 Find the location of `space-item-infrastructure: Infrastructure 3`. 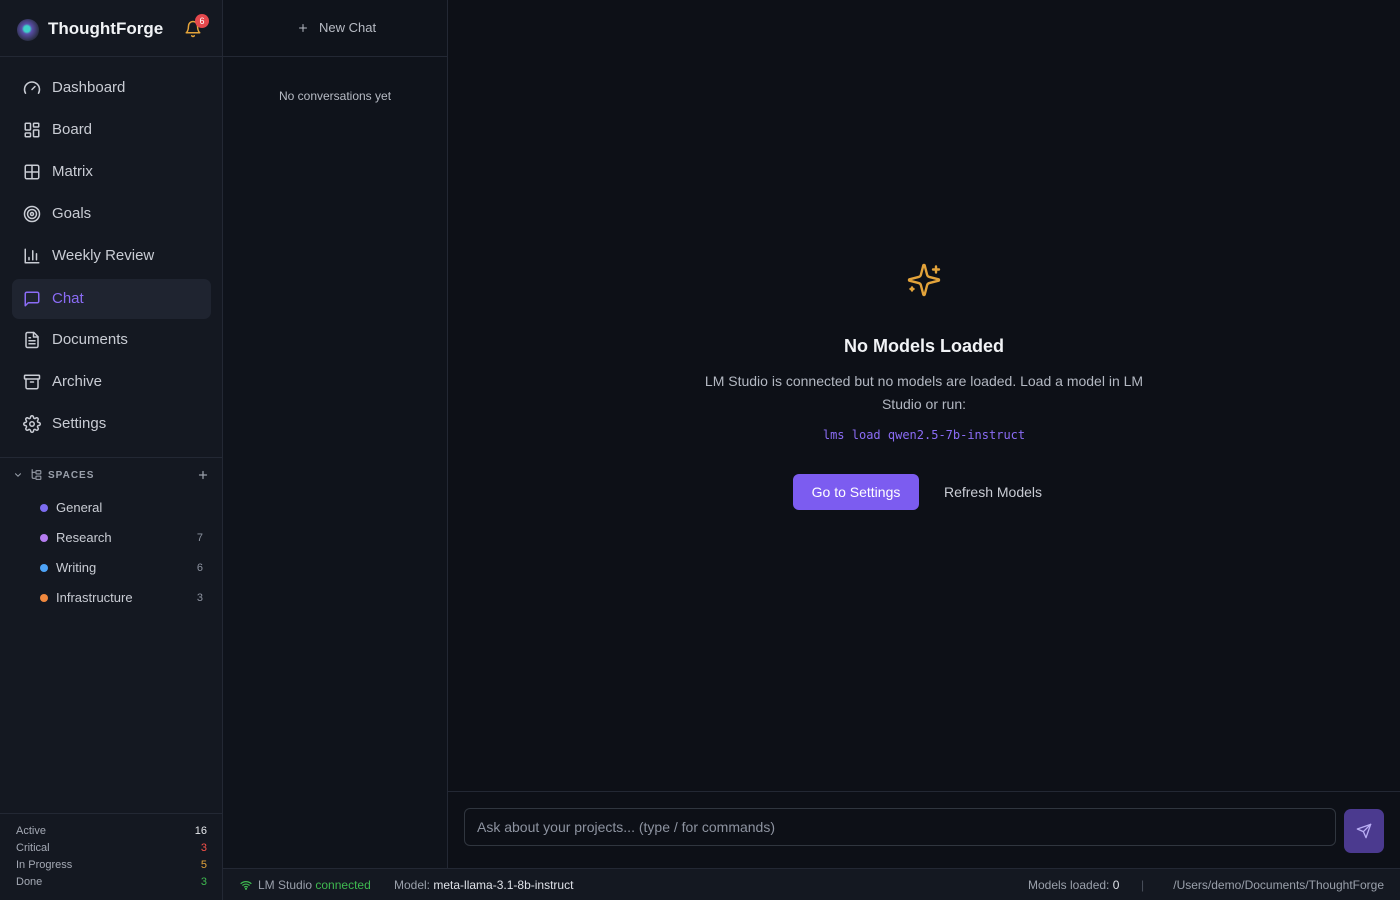

space-item-infrastructure: Infrastructure 3 is located at coordinates (120, 598).